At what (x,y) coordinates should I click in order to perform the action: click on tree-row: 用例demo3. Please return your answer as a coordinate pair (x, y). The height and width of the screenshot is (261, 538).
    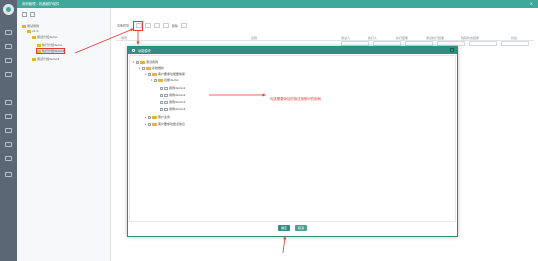
    Looking at the image, I should click on (171, 102).